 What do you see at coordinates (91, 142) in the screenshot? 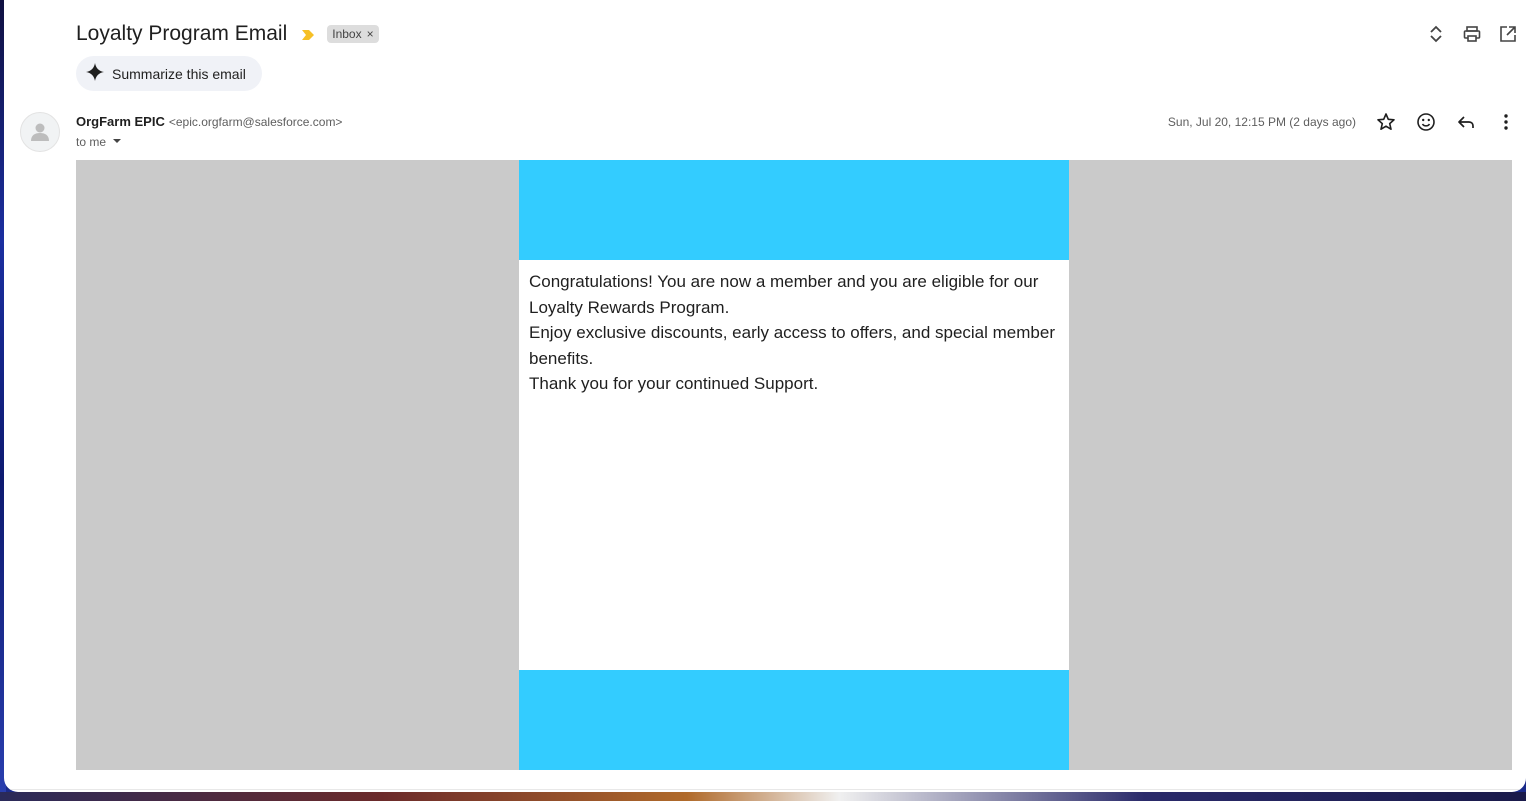
I see `recipient-label: to me` at bounding box center [91, 142].